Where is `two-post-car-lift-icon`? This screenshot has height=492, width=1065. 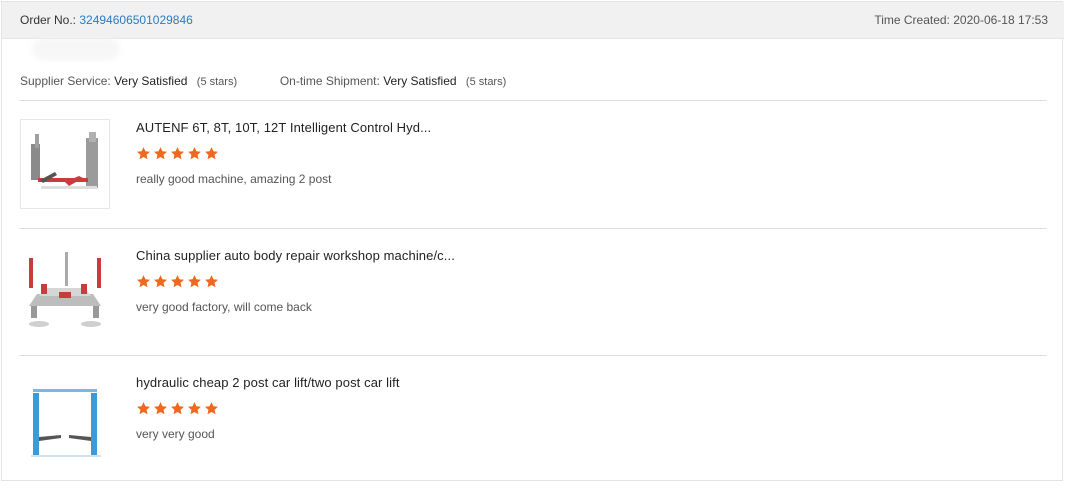 two-post-car-lift-icon is located at coordinates (66, 423).